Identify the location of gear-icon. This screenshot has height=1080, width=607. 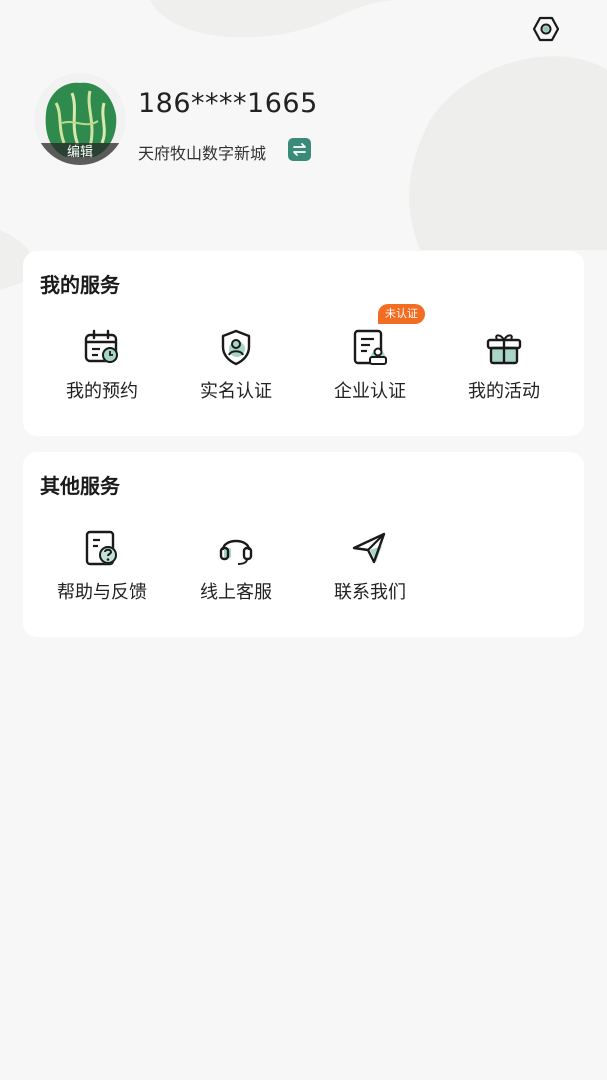
(546, 29).